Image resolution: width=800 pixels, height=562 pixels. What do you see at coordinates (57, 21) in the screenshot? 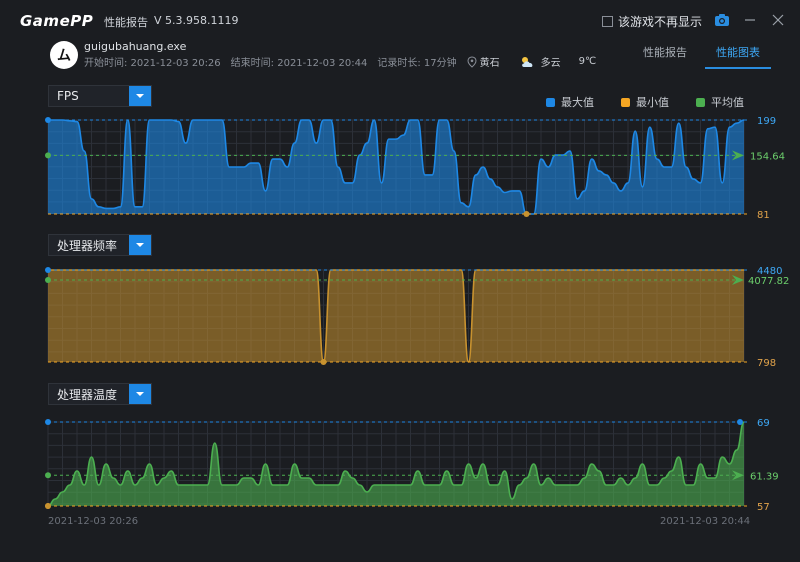
I see `app-logo: GamePP` at bounding box center [57, 21].